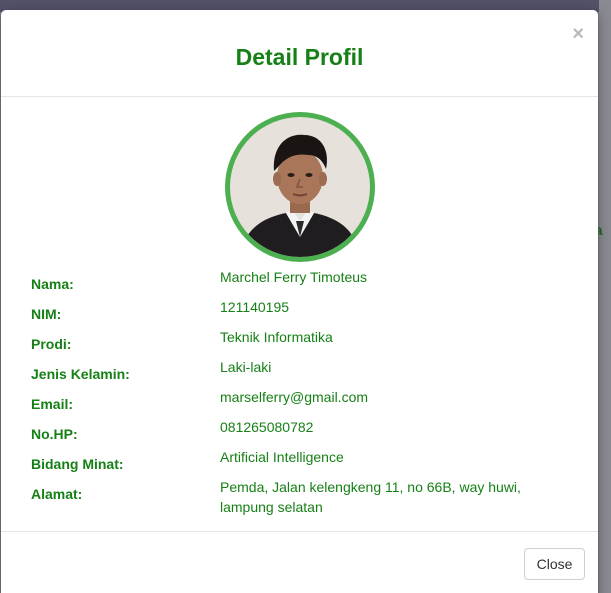 The width and height of the screenshot is (611, 593). Describe the element at coordinates (51, 344) in the screenshot. I see `label-prodi: Prodi:` at that location.